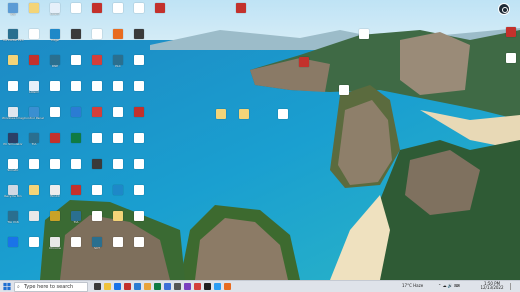  I want to click on desktop-icon: ayy, so click(13, 14).